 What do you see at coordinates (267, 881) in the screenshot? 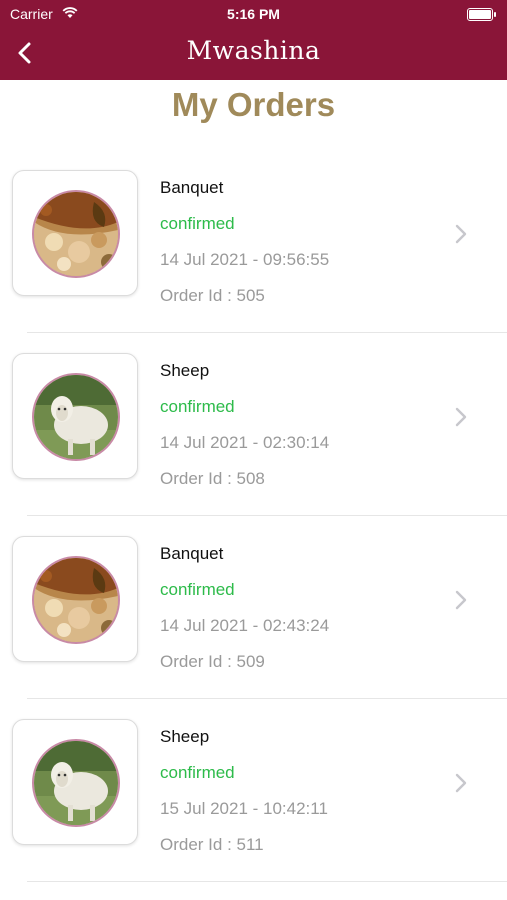
I see `divider` at bounding box center [267, 881].